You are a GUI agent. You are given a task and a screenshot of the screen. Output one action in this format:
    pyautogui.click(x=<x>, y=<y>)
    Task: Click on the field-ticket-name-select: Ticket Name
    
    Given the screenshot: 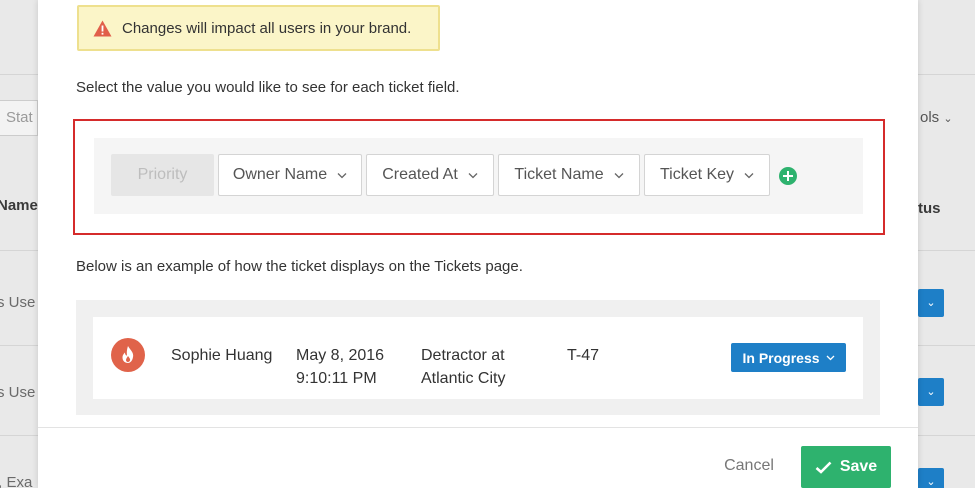 What is the action you would take?
    pyautogui.click(x=569, y=175)
    